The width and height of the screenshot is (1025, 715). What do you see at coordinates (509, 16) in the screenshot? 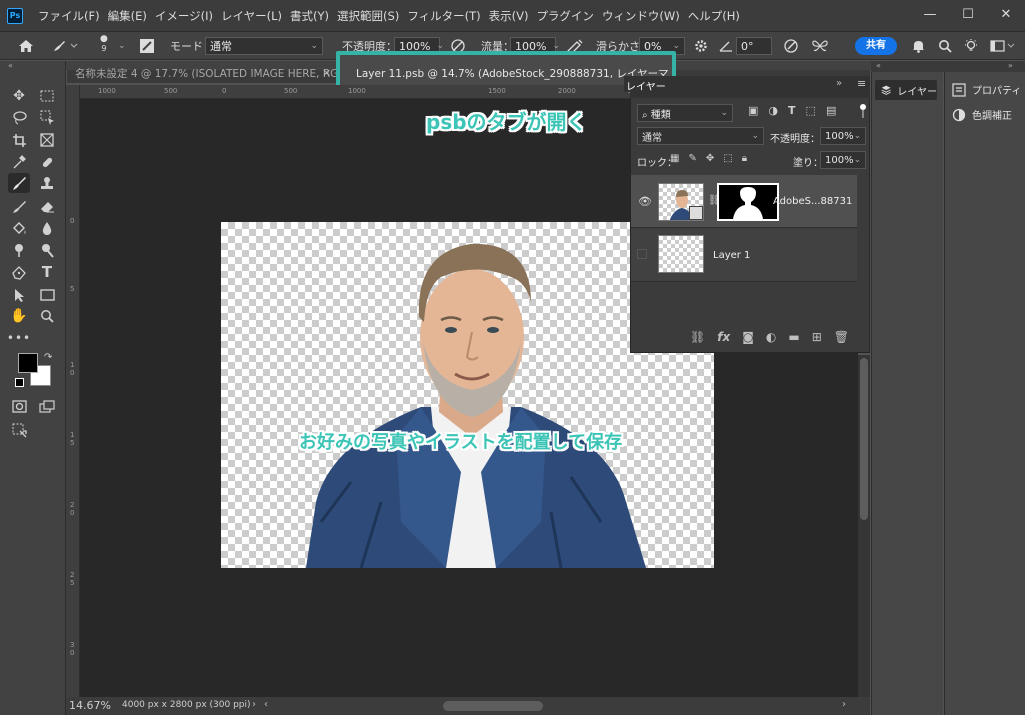
I see `menu-view: 表示(V)` at bounding box center [509, 16].